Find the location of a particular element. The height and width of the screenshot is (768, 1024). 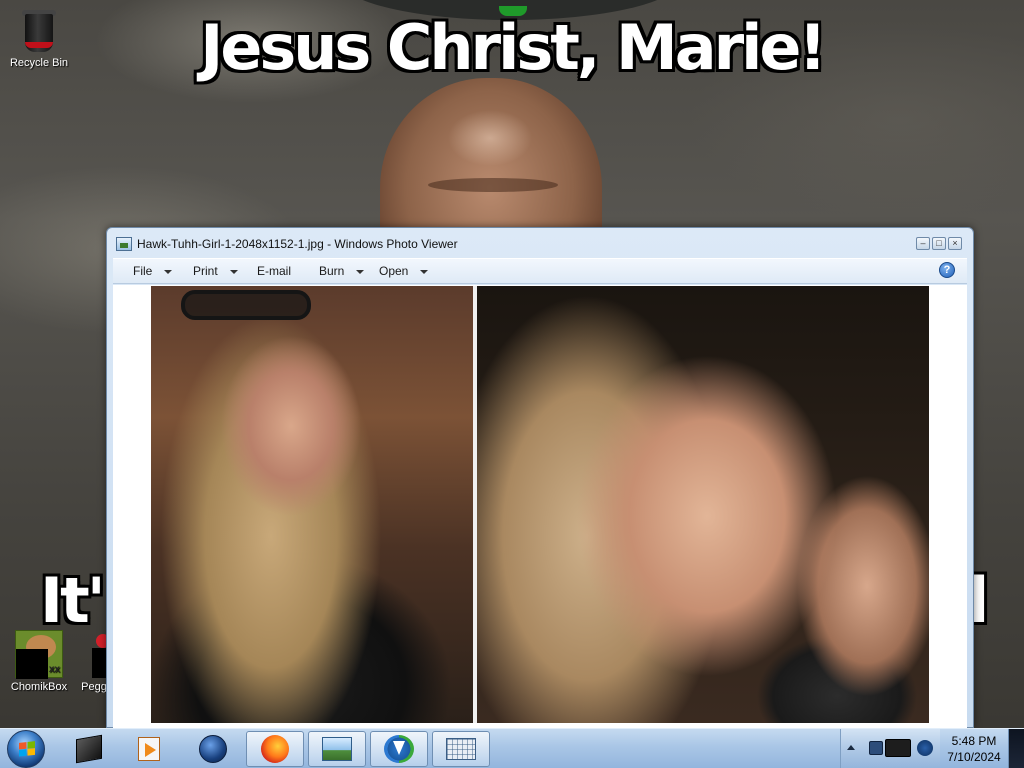

windows-logo-icon is located at coordinates (27, 749).